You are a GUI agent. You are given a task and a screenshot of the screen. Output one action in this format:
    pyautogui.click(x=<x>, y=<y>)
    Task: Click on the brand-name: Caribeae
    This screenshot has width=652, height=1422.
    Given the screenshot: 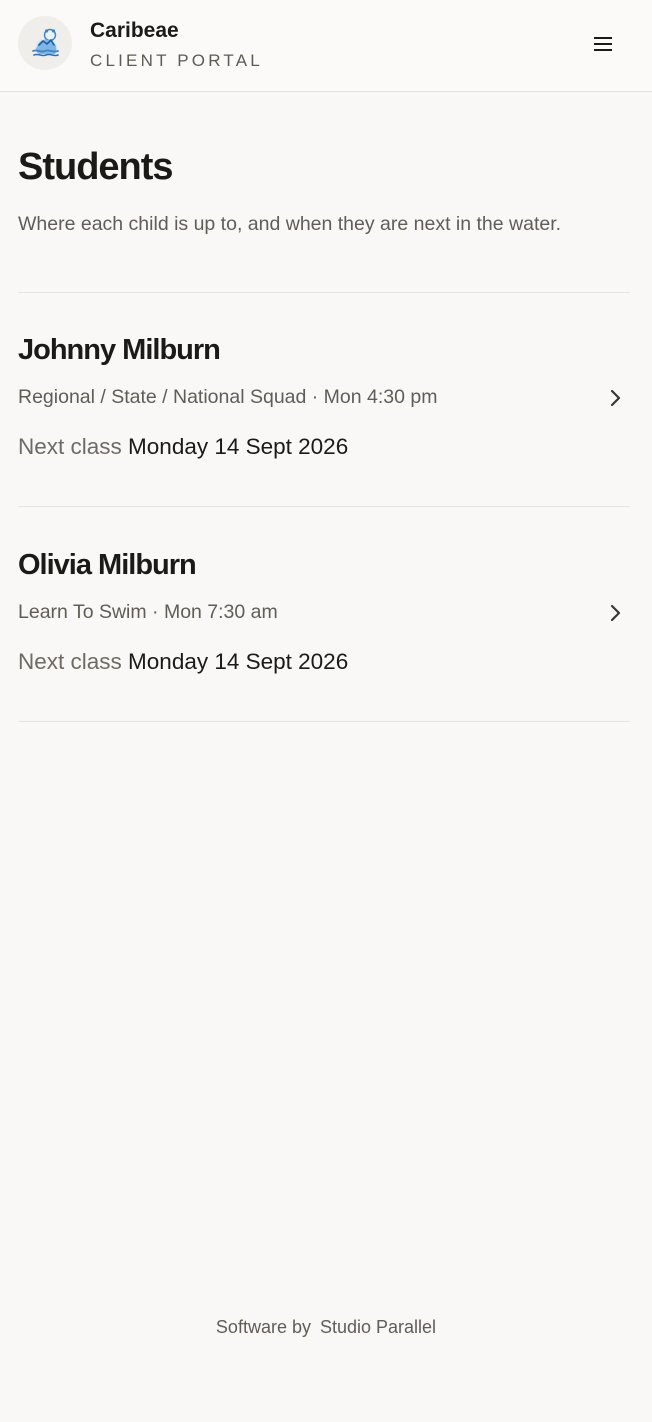 What is the action you would take?
    pyautogui.click(x=134, y=30)
    